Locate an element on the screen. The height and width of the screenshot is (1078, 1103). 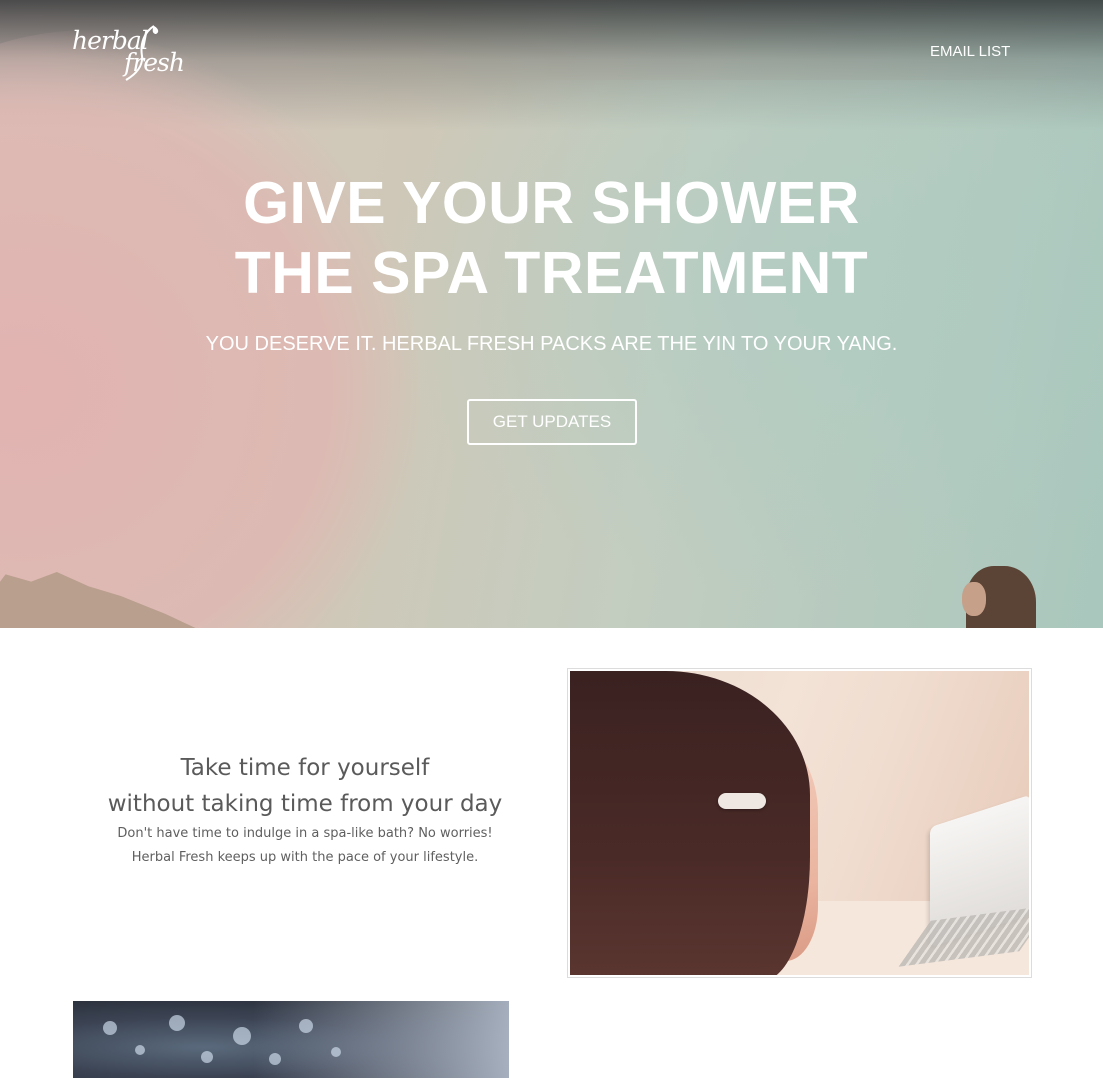
brand-logo: herbal fresh is located at coordinates (134, 53).